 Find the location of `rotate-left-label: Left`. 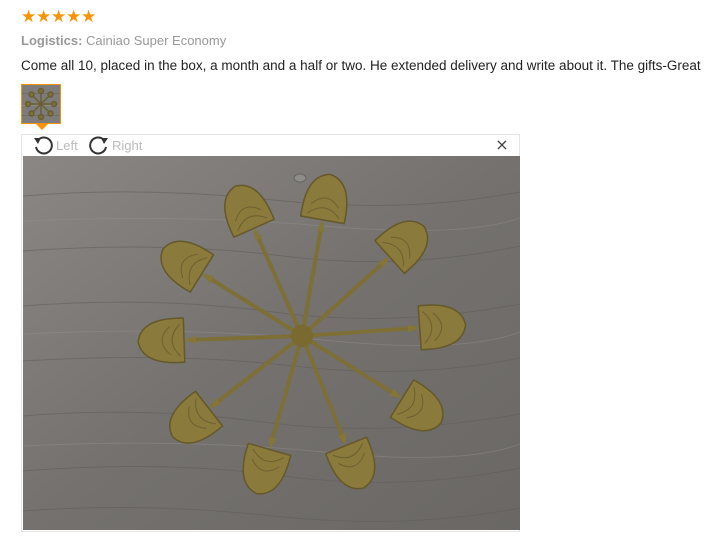

rotate-left-label: Left is located at coordinates (67, 145).